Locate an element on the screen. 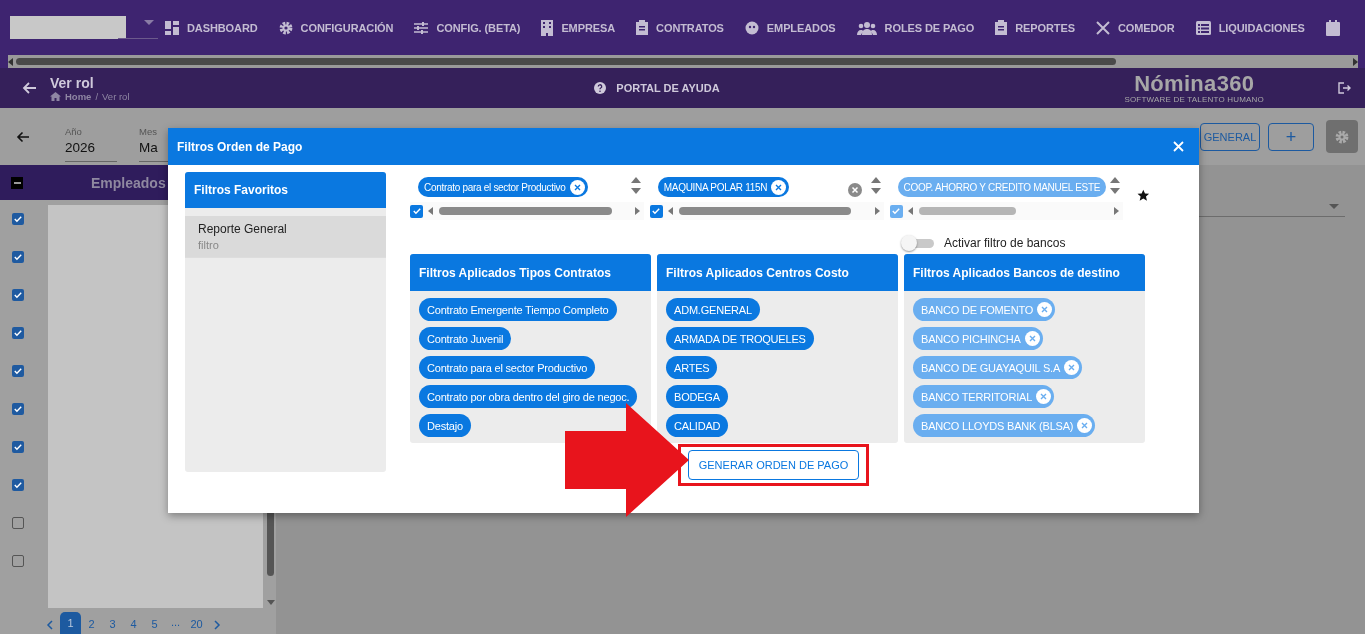 The width and height of the screenshot is (1365, 634). card-title: Filtros Aplicados Tipos Contratos is located at coordinates (530, 272).